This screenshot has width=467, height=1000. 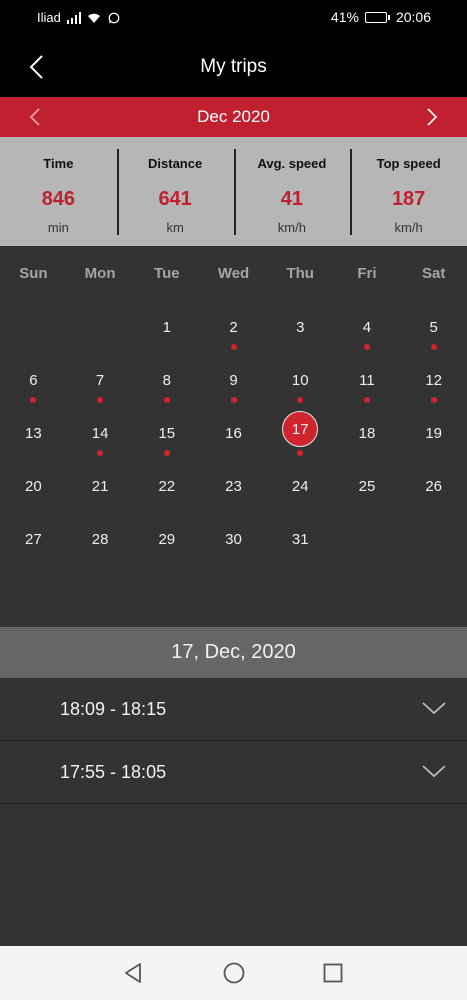 I want to click on day-number: 16, so click(x=233, y=433).